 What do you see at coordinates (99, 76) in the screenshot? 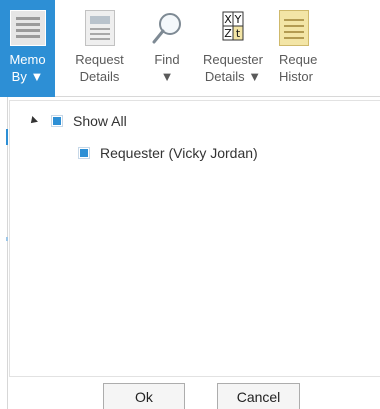
I see `request-details-label-2: Details` at bounding box center [99, 76].